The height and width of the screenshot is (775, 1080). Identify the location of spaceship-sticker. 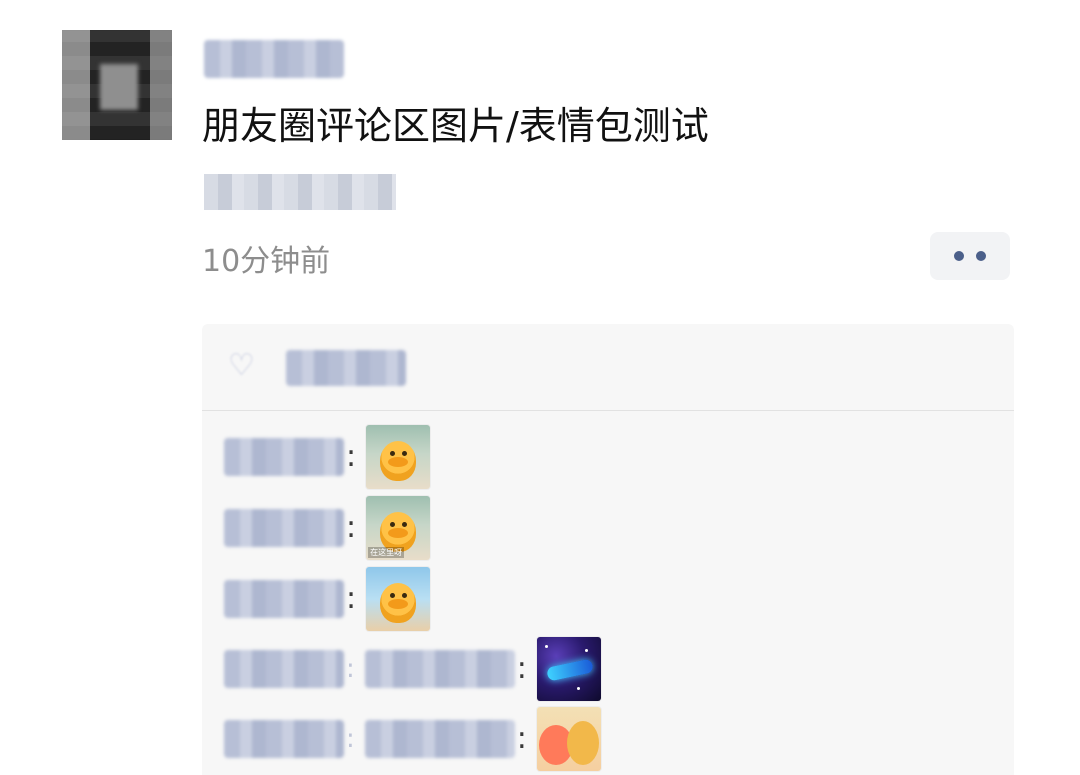
(568, 669).